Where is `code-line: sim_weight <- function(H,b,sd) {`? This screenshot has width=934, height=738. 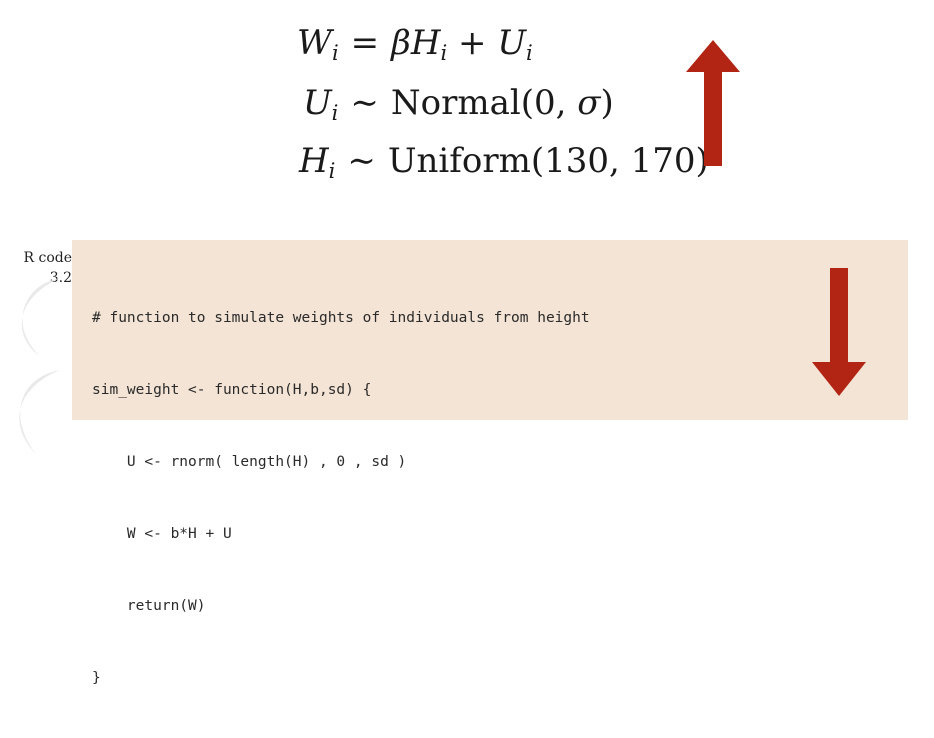 code-line: sim_weight <- function(H,b,sd) { is located at coordinates (232, 390).